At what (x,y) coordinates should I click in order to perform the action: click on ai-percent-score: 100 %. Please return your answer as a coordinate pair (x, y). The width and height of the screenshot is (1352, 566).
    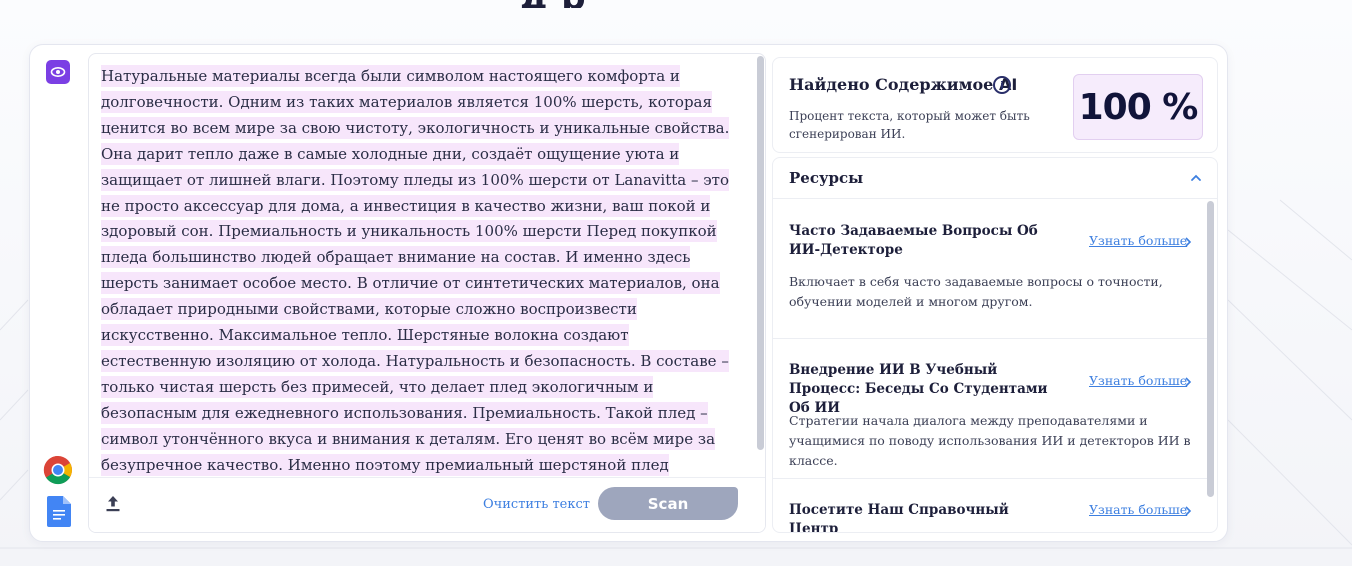
    Looking at the image, I should click on (1138, 107).